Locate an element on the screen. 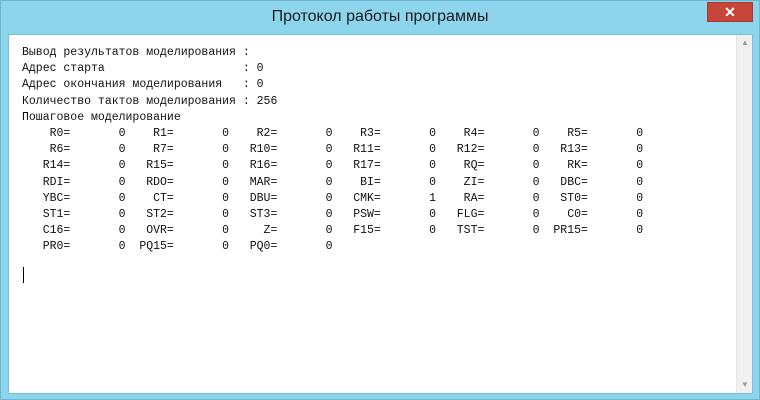 The image size is (760, 400). scroll-down-arrow-icon: ▼ is located at coordinates (745, 385).